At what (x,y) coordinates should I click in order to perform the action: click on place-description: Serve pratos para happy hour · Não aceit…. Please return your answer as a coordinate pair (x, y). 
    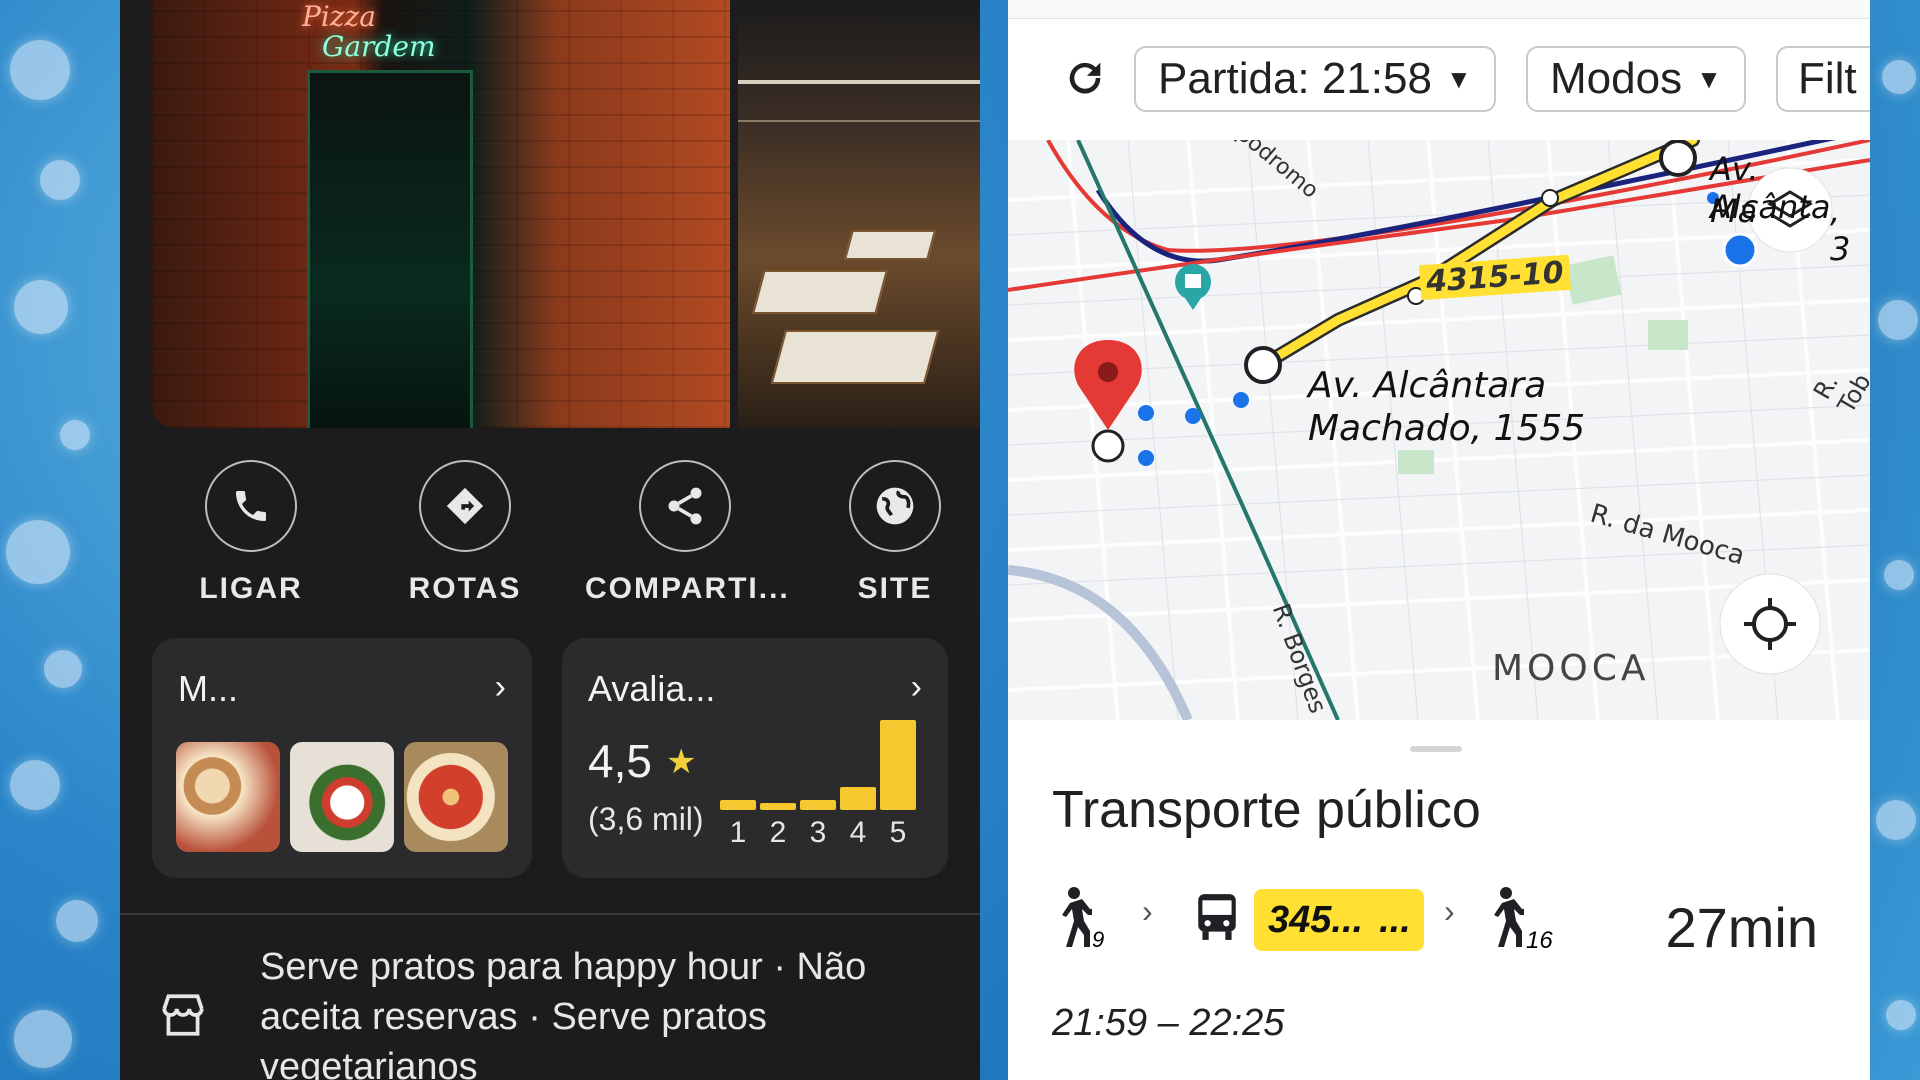
    Looking at the image, I should click on (563, 1013).